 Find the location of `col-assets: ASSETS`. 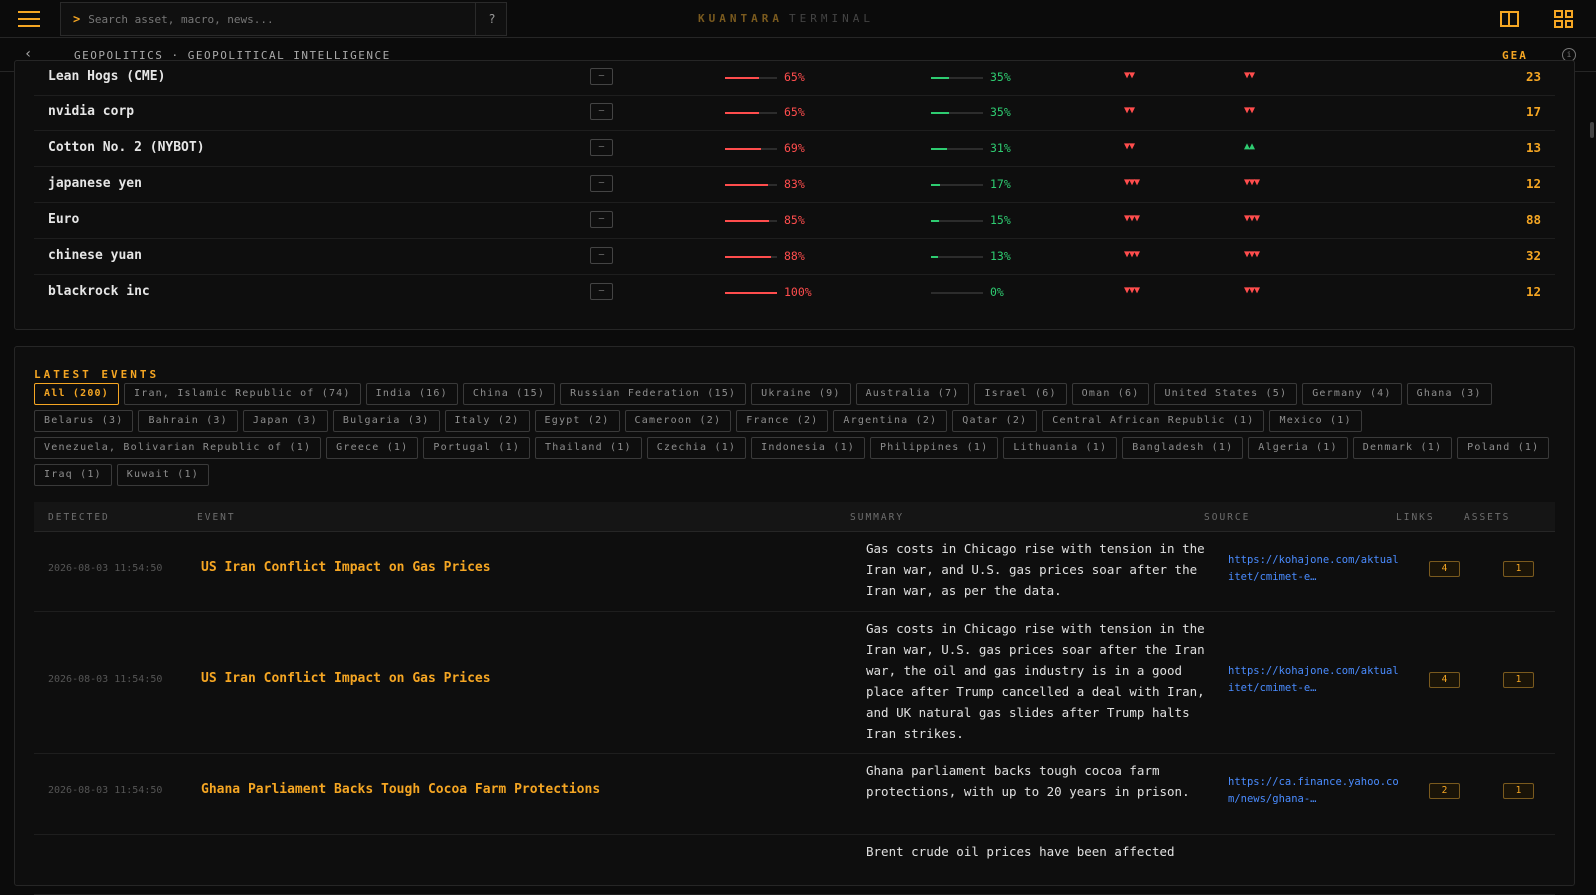

col-assets: ASSETS is located at coordinates (1487, 517).